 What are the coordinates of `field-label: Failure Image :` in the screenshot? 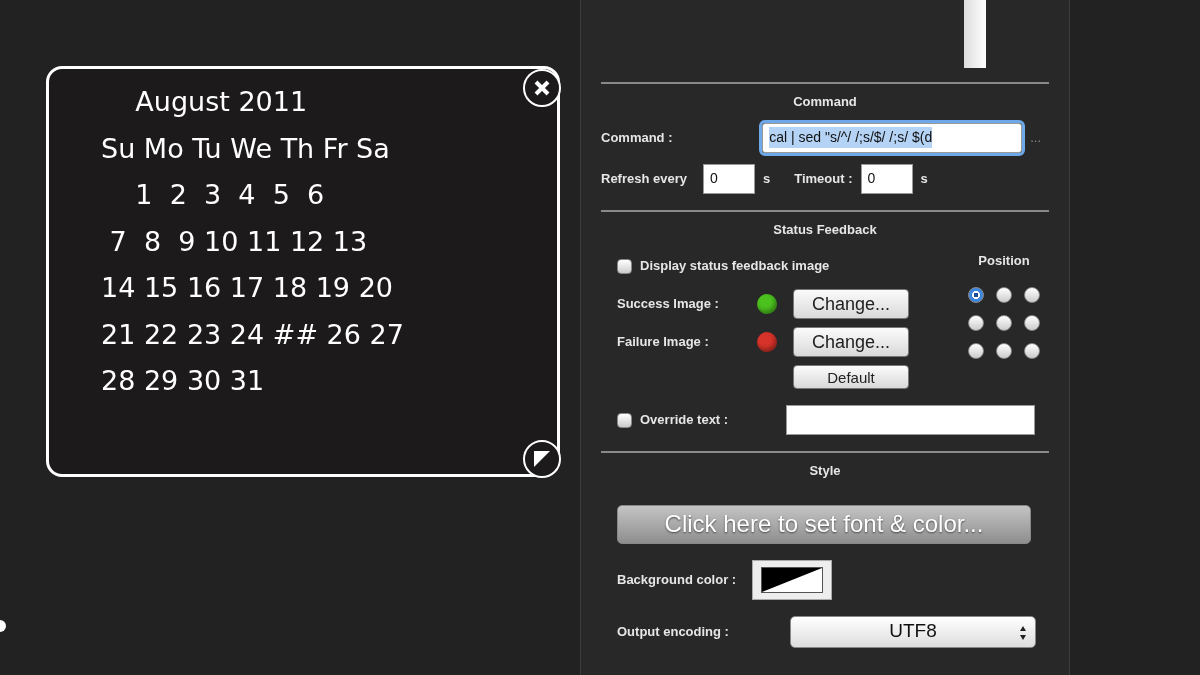 It's located at (663, 342).